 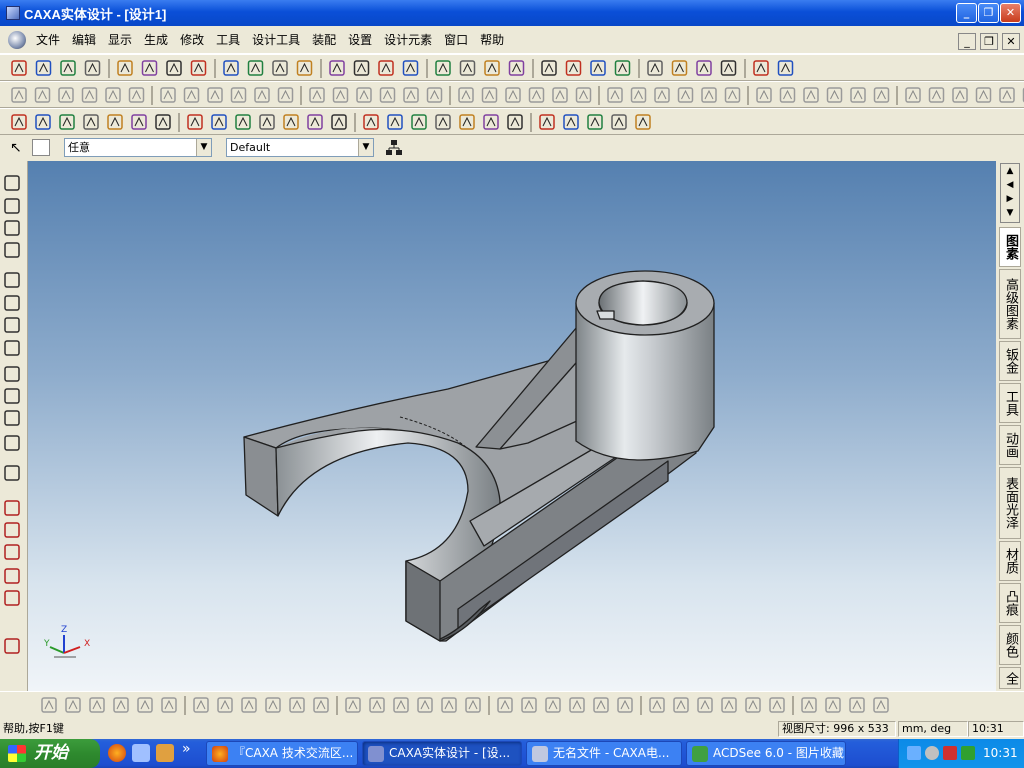 What do you see at coordinates (1010, 361) in the screenshot?
I see `tab-sheet-metal: 钣金` at bounding box center [1010, 361].